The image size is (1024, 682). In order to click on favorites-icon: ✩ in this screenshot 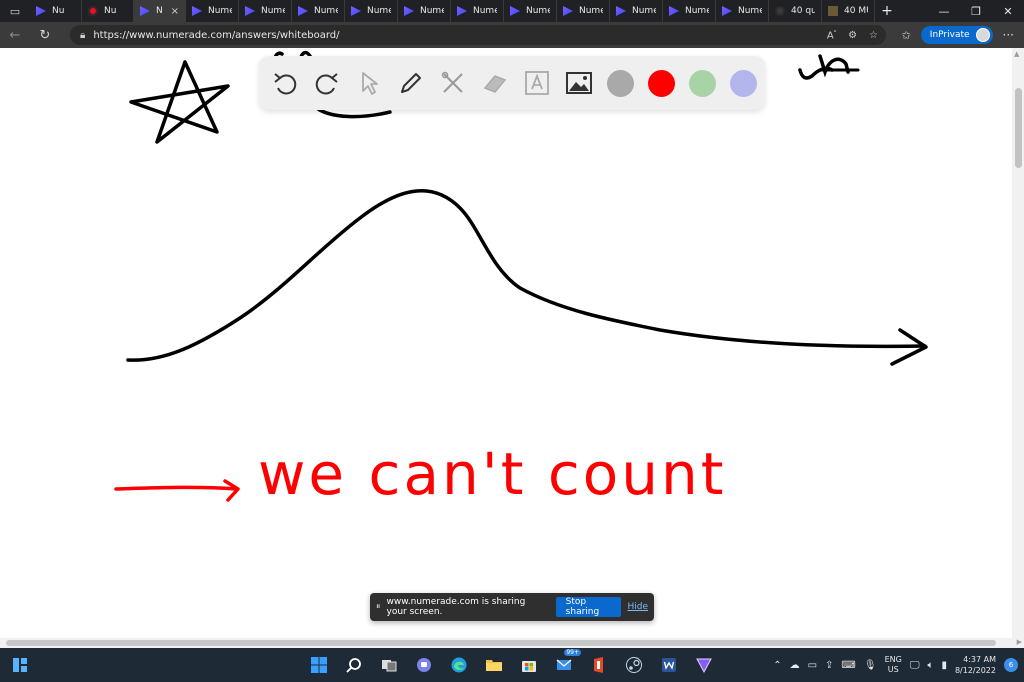, I will do `click(906, 35)`.